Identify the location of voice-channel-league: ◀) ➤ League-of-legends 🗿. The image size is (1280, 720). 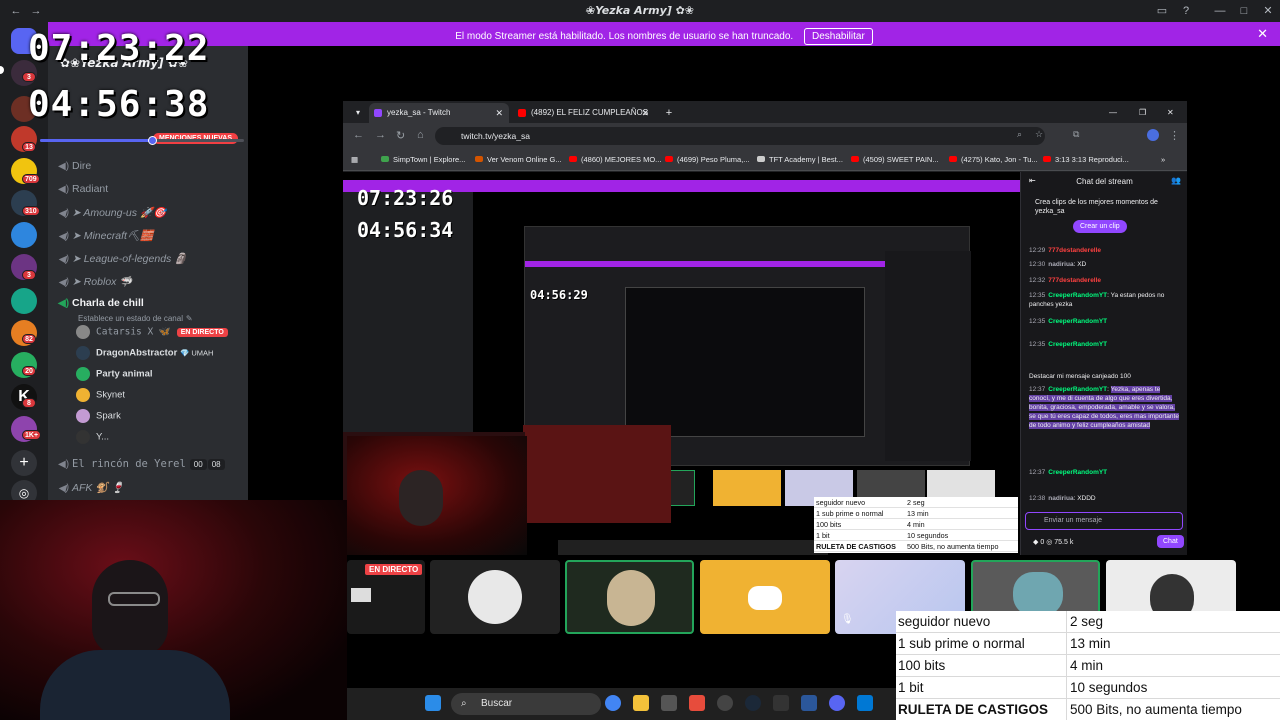
(122, 258).